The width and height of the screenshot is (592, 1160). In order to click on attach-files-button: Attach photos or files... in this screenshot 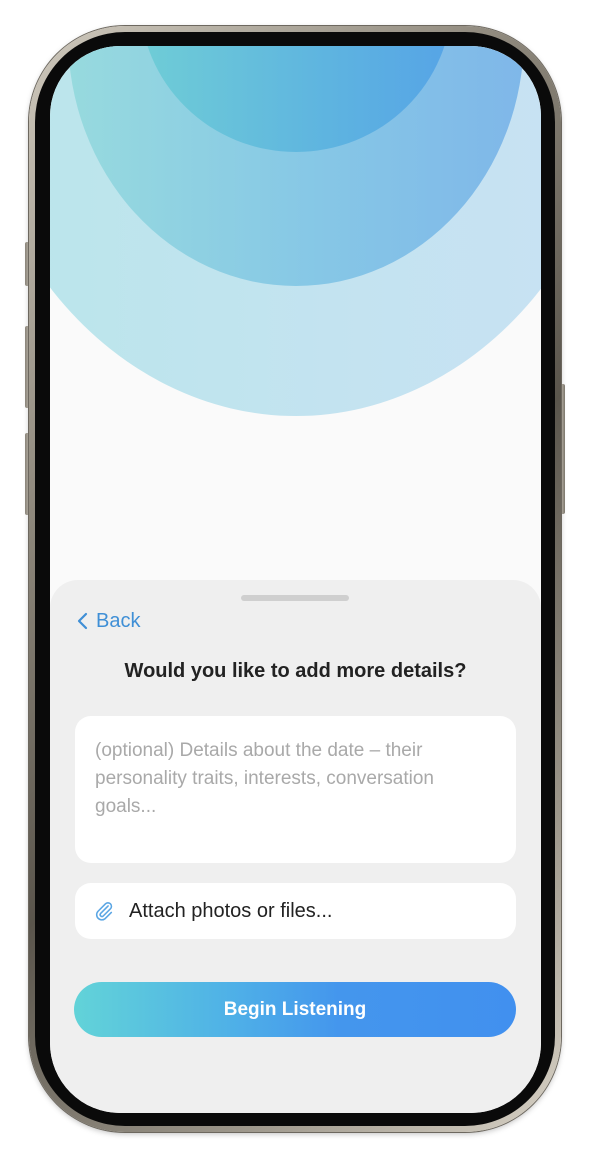, I will do `click(295, 911)`.